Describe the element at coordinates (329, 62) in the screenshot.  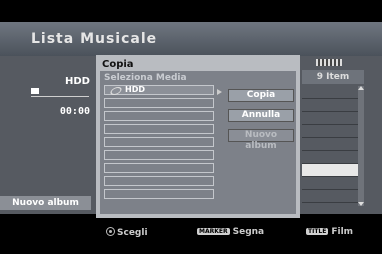
I see `item-count-icon` at that location.